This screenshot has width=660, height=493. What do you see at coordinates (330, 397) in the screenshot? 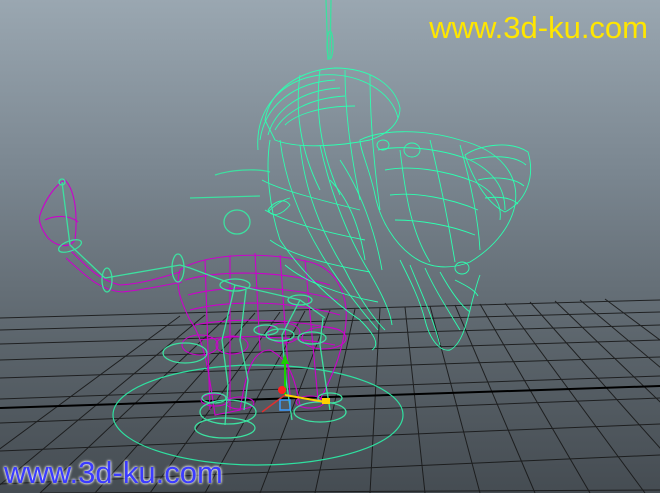
I see `grid-axis-line` at bounding box center [330, 397].